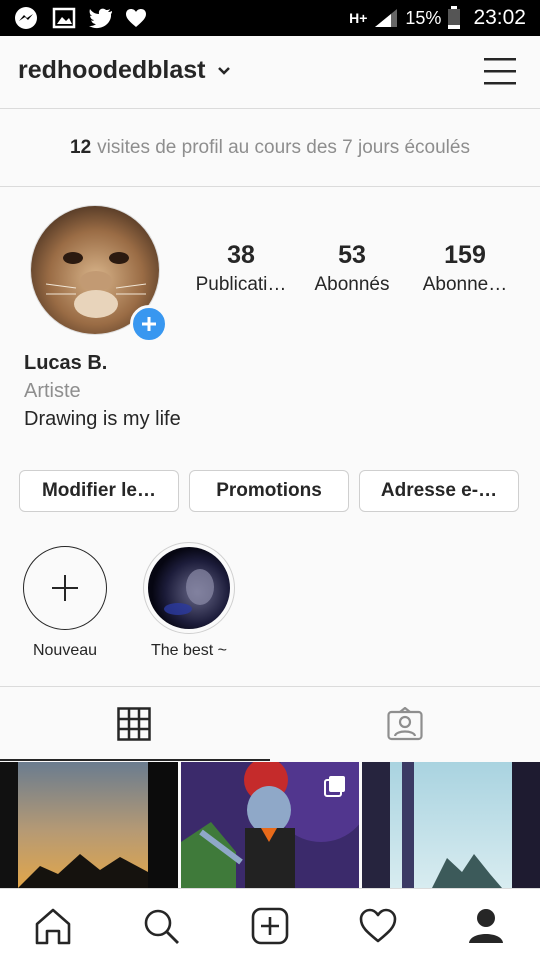 The height and width of the screenshot is (961, 540). Describe the element at coordinates (136, 18) in the screenshot. I see `heart-icon` at that location.